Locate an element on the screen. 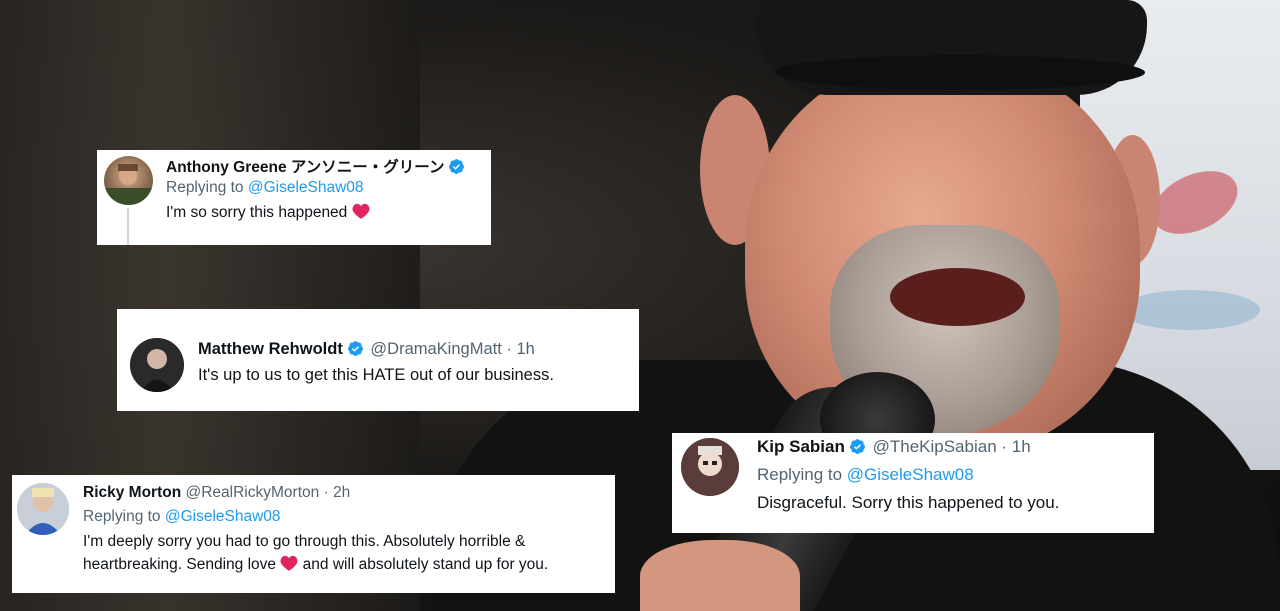 This screenshot has height=611, width=1280. tweet-text-line: heartbreaking. Sending love is located at coordinates (180, 564).